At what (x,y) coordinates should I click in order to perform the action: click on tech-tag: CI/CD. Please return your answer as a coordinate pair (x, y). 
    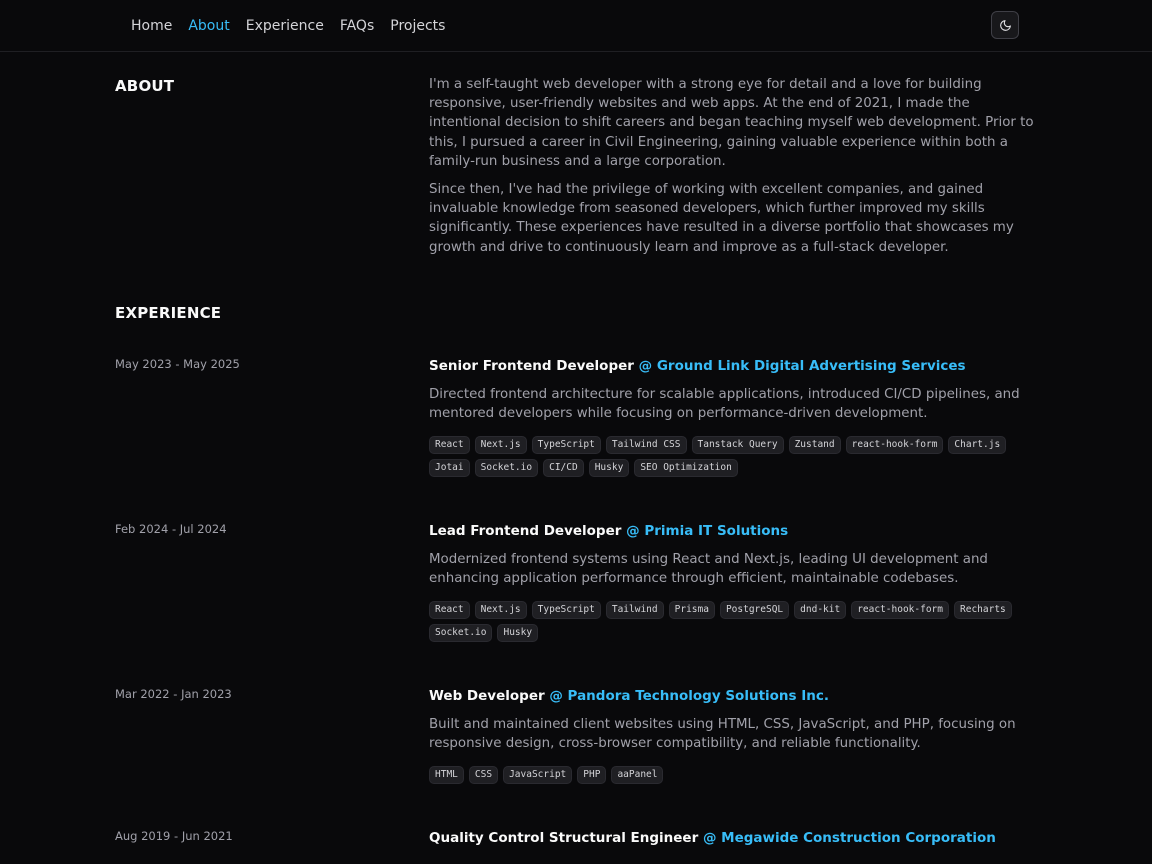
    Looking at the image, I should click on (563, 468).